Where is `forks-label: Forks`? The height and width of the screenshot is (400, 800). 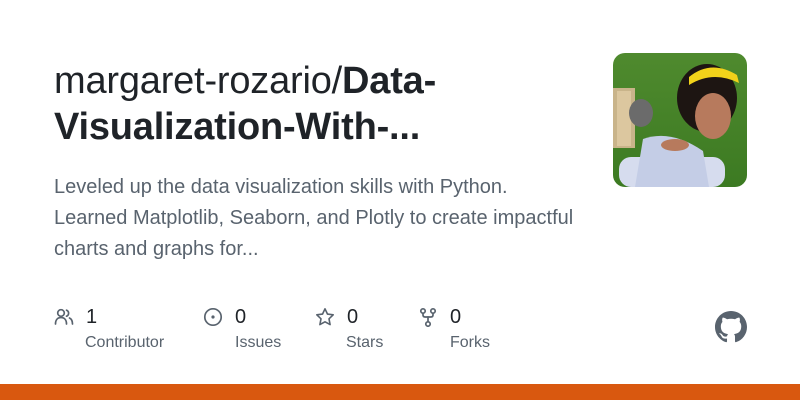
forks-label: Forks is located at coordinates (470, 342).